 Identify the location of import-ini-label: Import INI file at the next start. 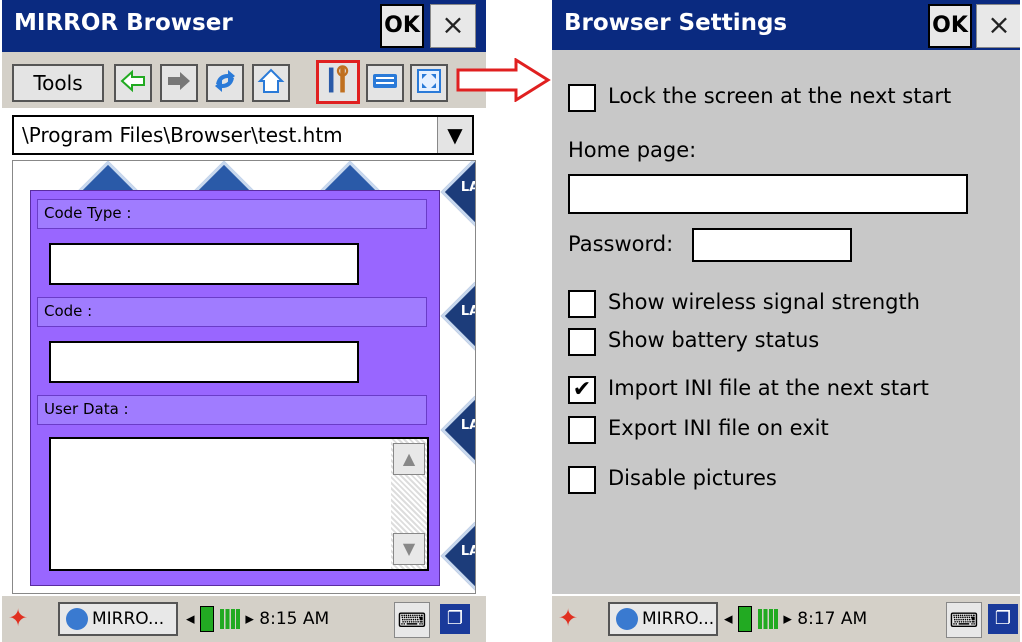
(768, 388).